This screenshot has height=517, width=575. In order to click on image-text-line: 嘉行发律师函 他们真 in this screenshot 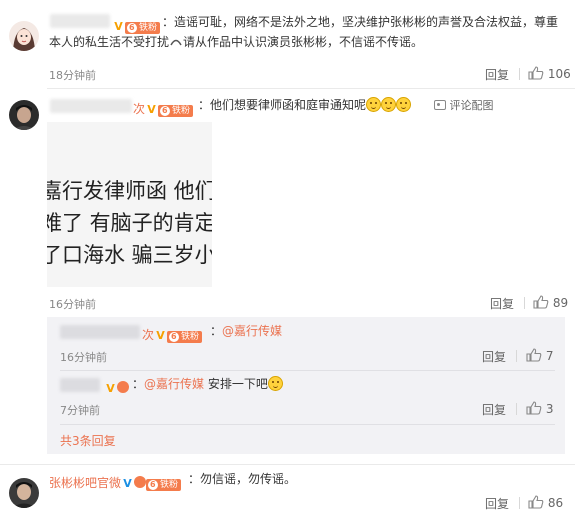, I will do `click(129, 191)`.